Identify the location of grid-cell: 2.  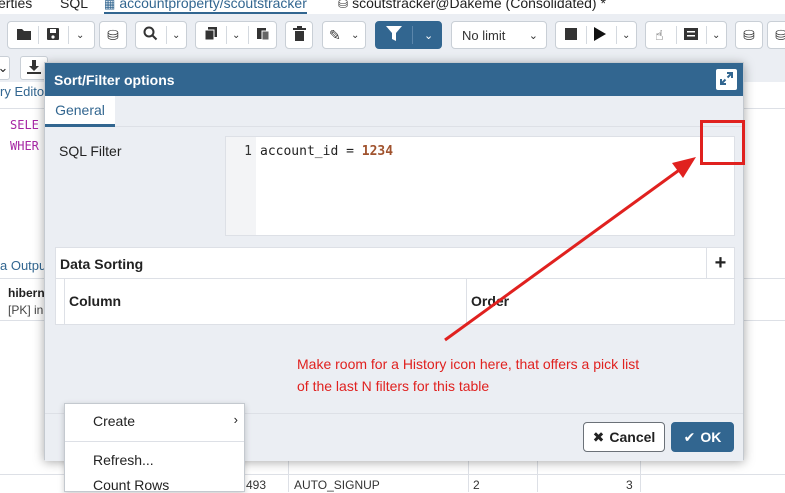
(476, 485).